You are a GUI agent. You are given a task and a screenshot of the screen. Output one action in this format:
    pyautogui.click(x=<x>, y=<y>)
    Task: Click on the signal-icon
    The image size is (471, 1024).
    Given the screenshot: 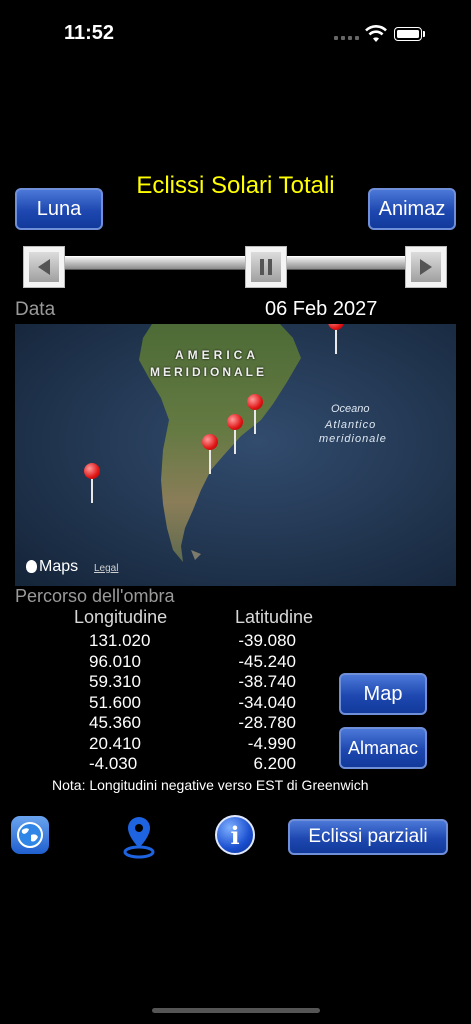 What is the action you would take?
    pyautogui.click(x=346, y=38)
    